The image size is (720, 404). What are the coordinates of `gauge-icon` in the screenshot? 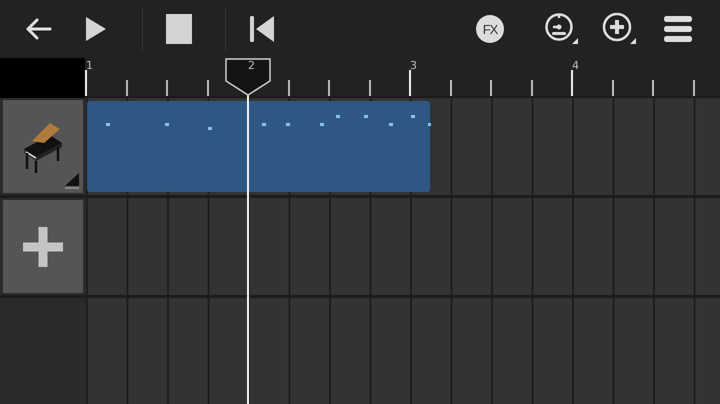 It's located at (562, 29).